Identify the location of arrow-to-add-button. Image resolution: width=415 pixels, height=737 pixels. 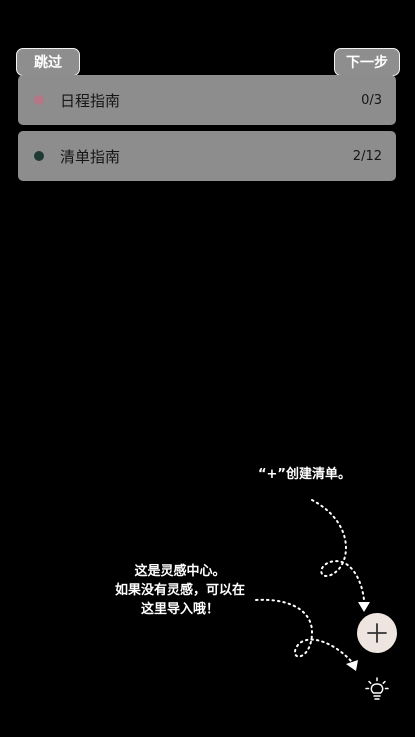
(338, 550).